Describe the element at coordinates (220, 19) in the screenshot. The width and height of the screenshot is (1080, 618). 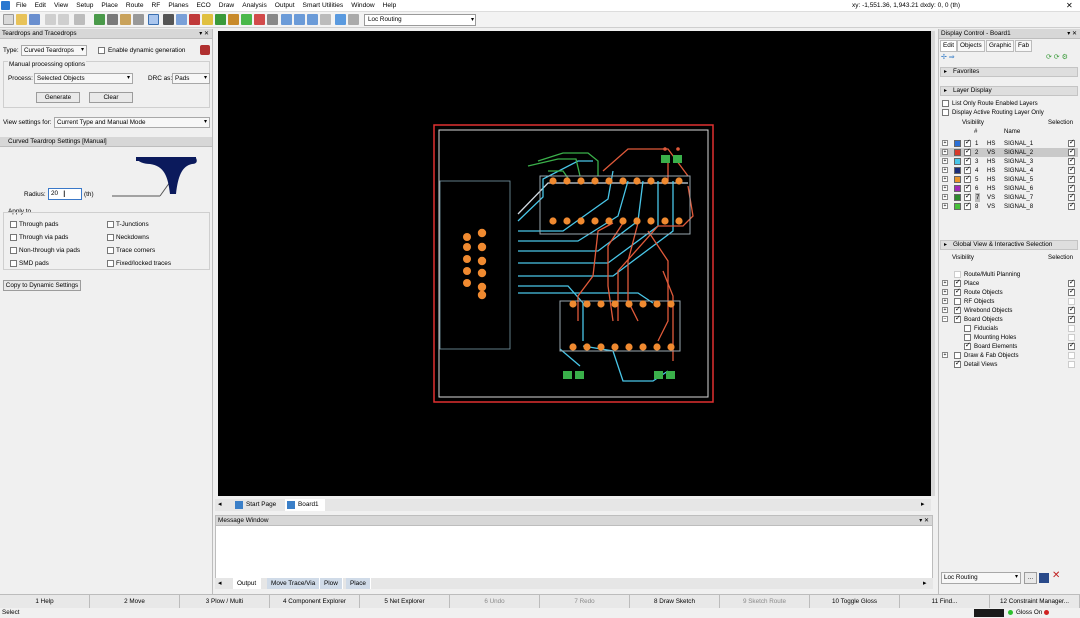
I see `net-icon` at that location.